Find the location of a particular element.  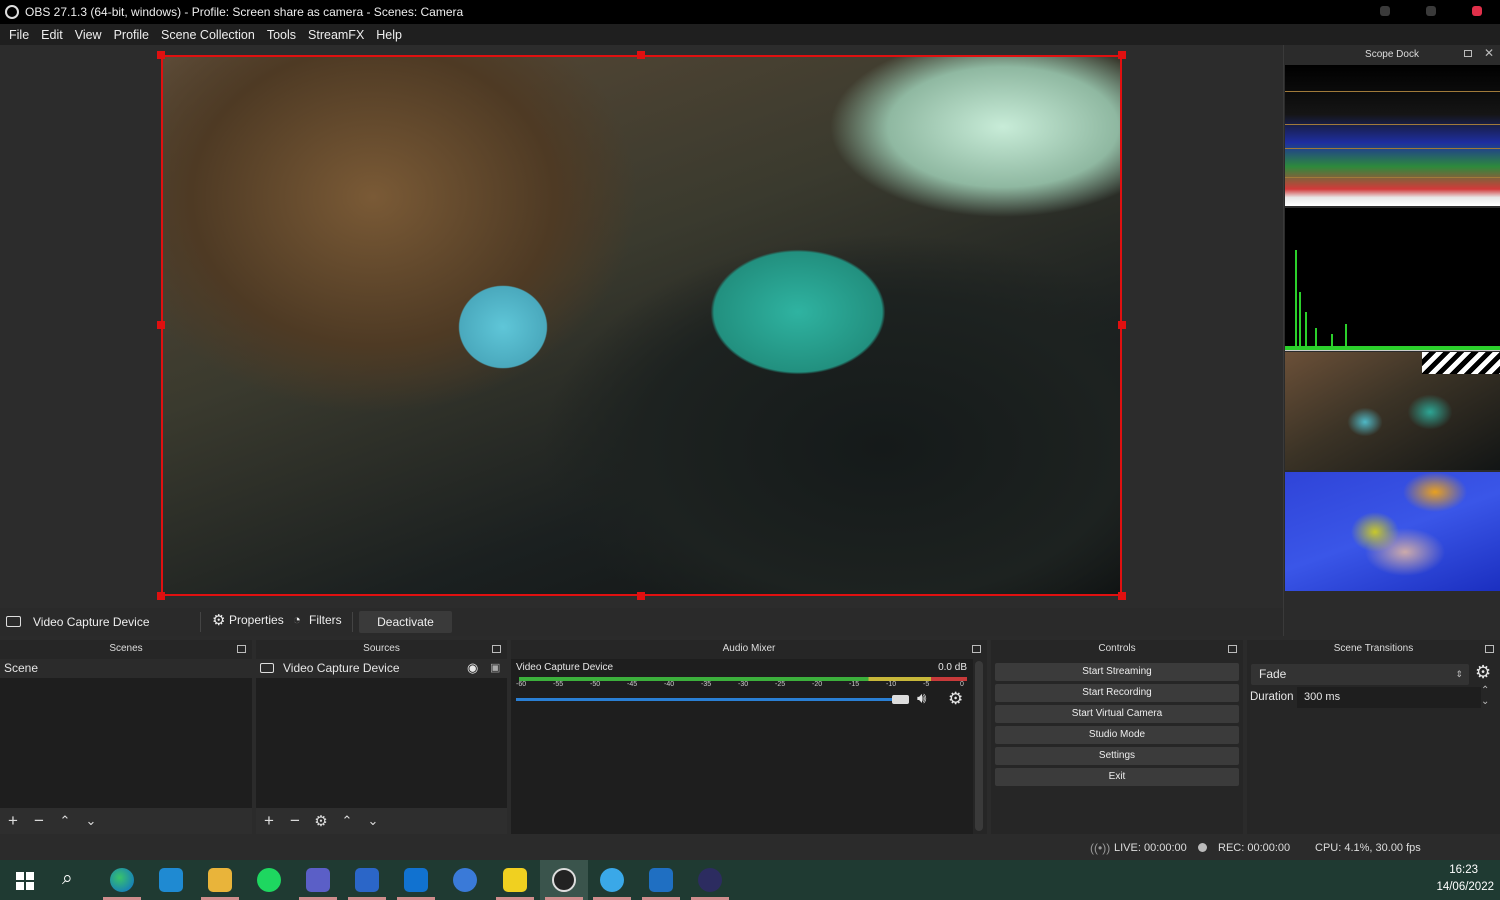

spotify-icon is located at coordinates (269, 880).